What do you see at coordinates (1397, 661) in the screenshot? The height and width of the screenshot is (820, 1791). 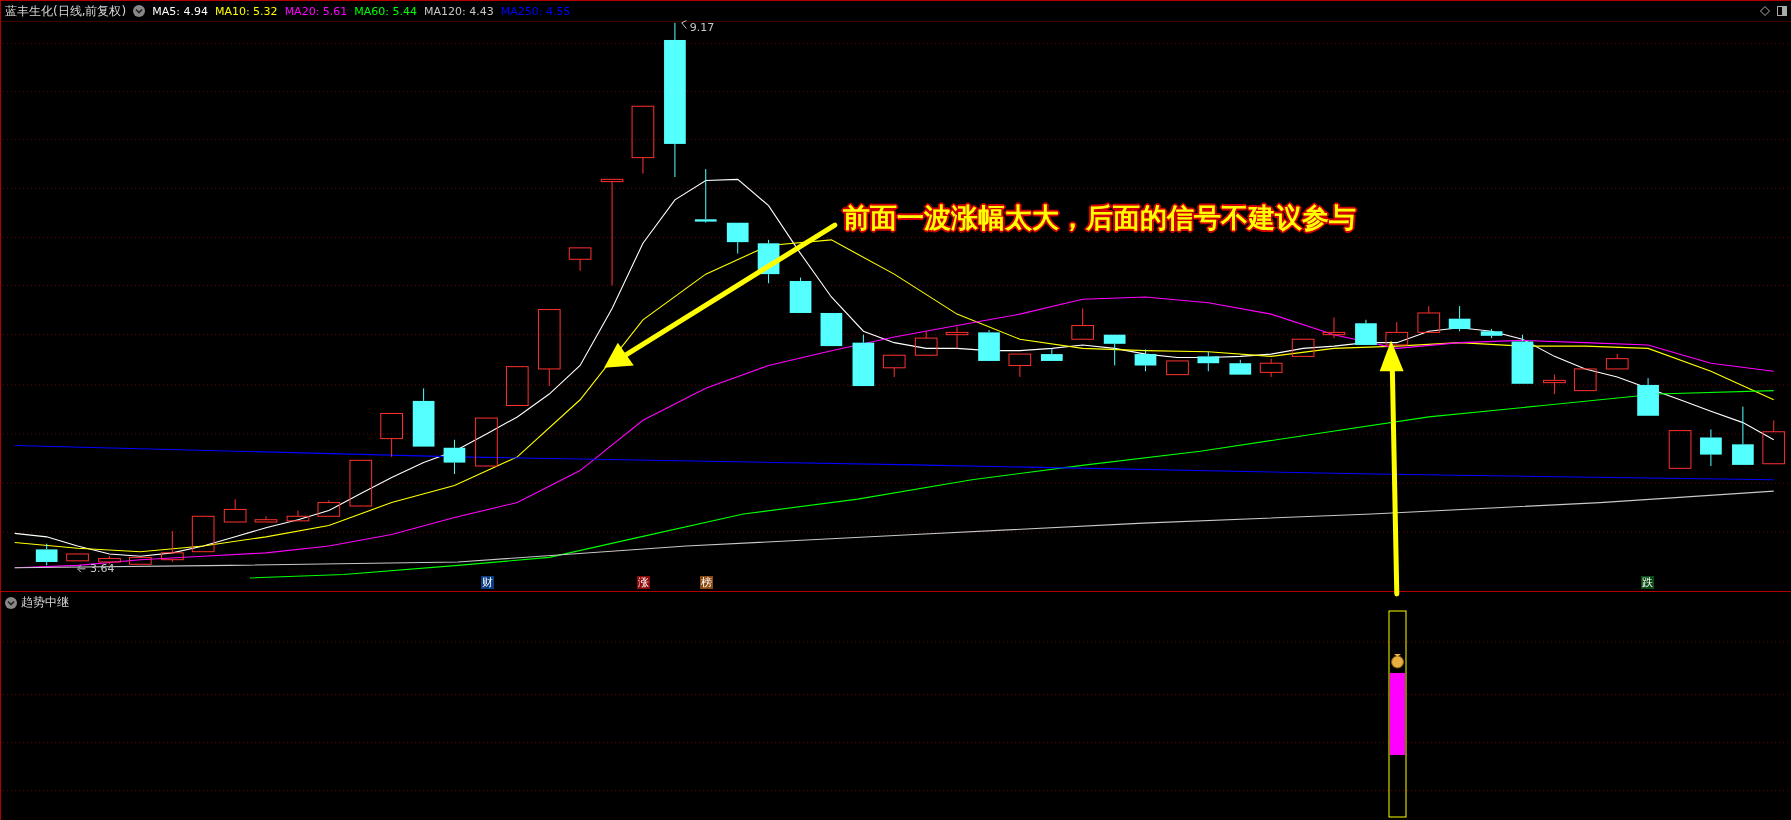 I see `money-bag-icon` at bounding box center [1397, 661].